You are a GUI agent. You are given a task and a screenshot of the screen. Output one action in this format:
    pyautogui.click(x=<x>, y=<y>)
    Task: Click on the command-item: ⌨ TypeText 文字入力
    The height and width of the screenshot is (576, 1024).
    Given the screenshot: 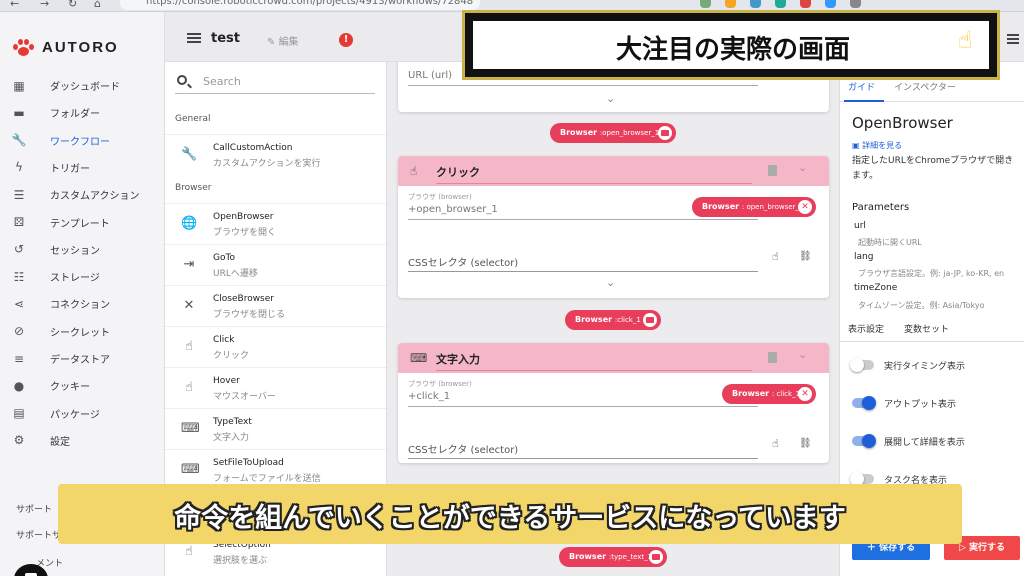 What is the action you would take?
    pyautogui.click(x=275, y=428)
    